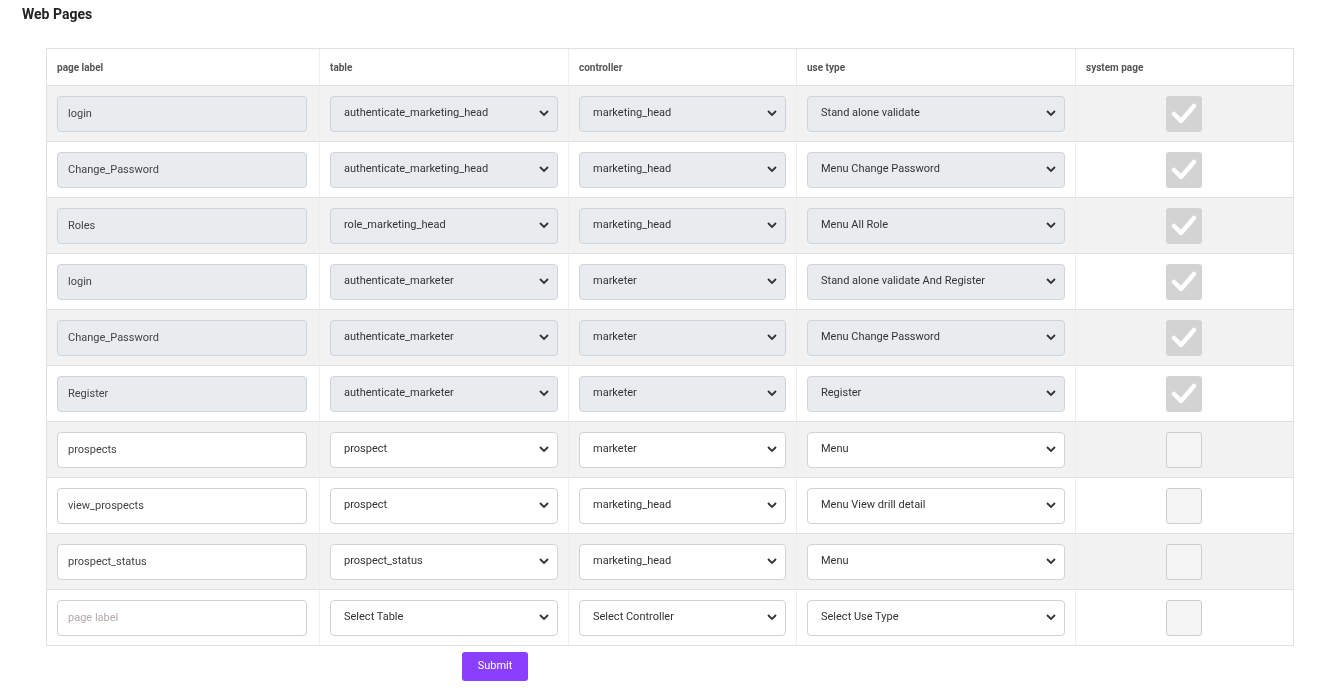 The width and height of the screenshot is (1318, 688). What do you see at coordinates (444, 617) in the screenshot?
I see `table-select: Select Table` at bounding box center [444, 617].